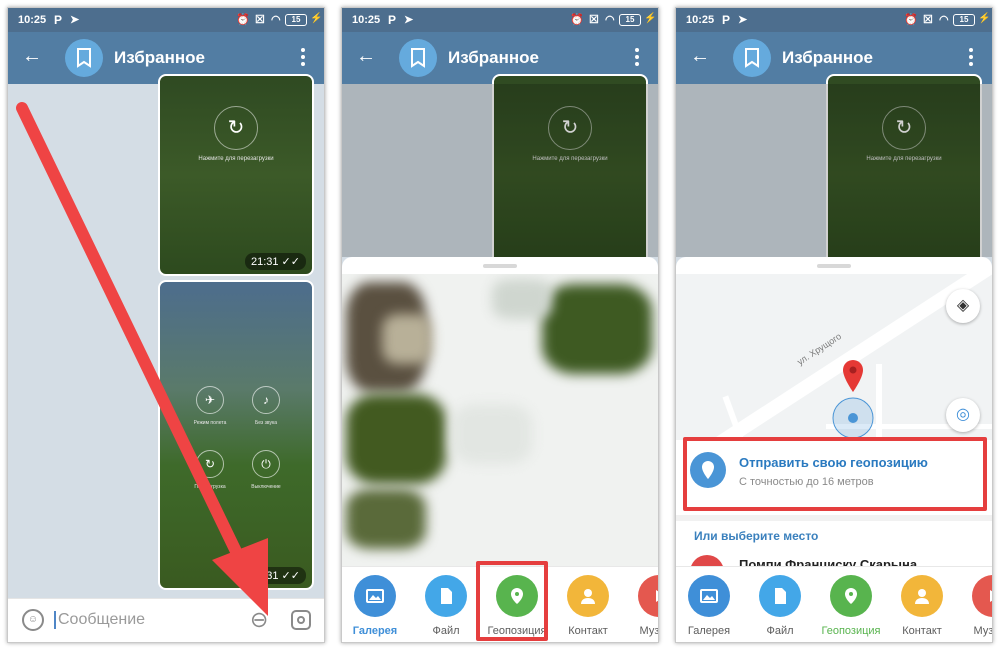  I want to click on attach-label: Геопозиция, so click(851, 631).